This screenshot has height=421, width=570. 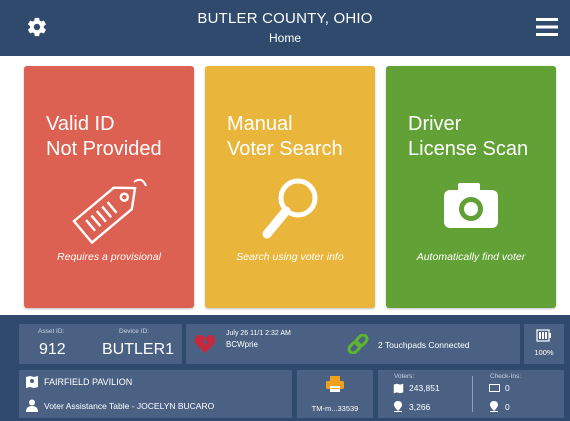 What do you see at coordinates (51, 331) in the screenshot?
I see `asset-id-label: Asset ID:` at bounding box center [51, 331].